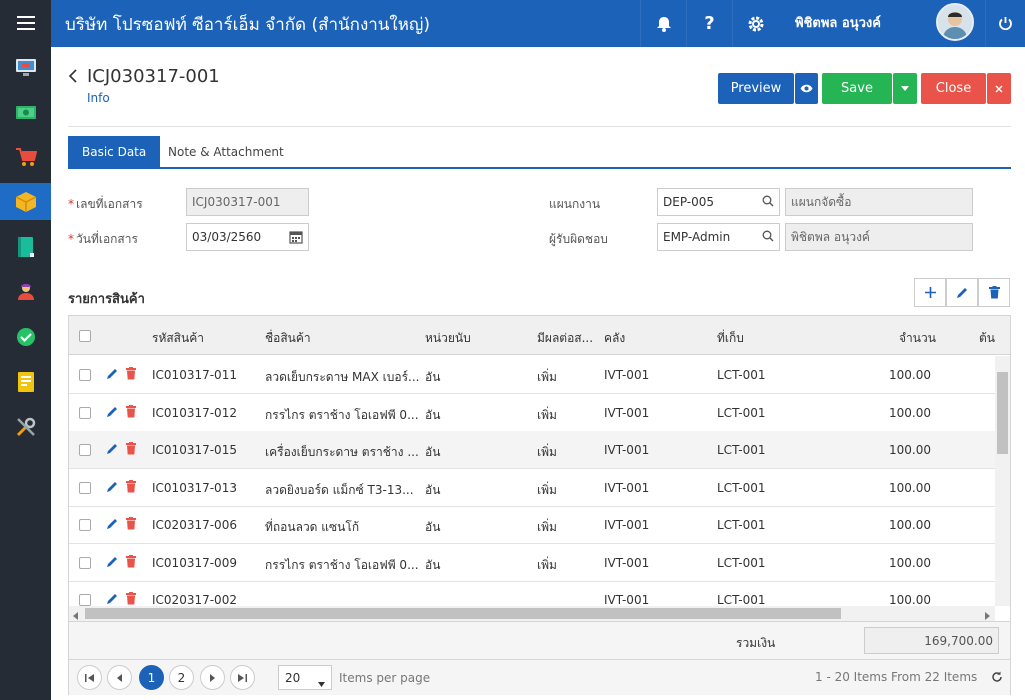 This screenshot has width=1025, height=700. I want to click on sidebar-item-sales, so click(25, 156).